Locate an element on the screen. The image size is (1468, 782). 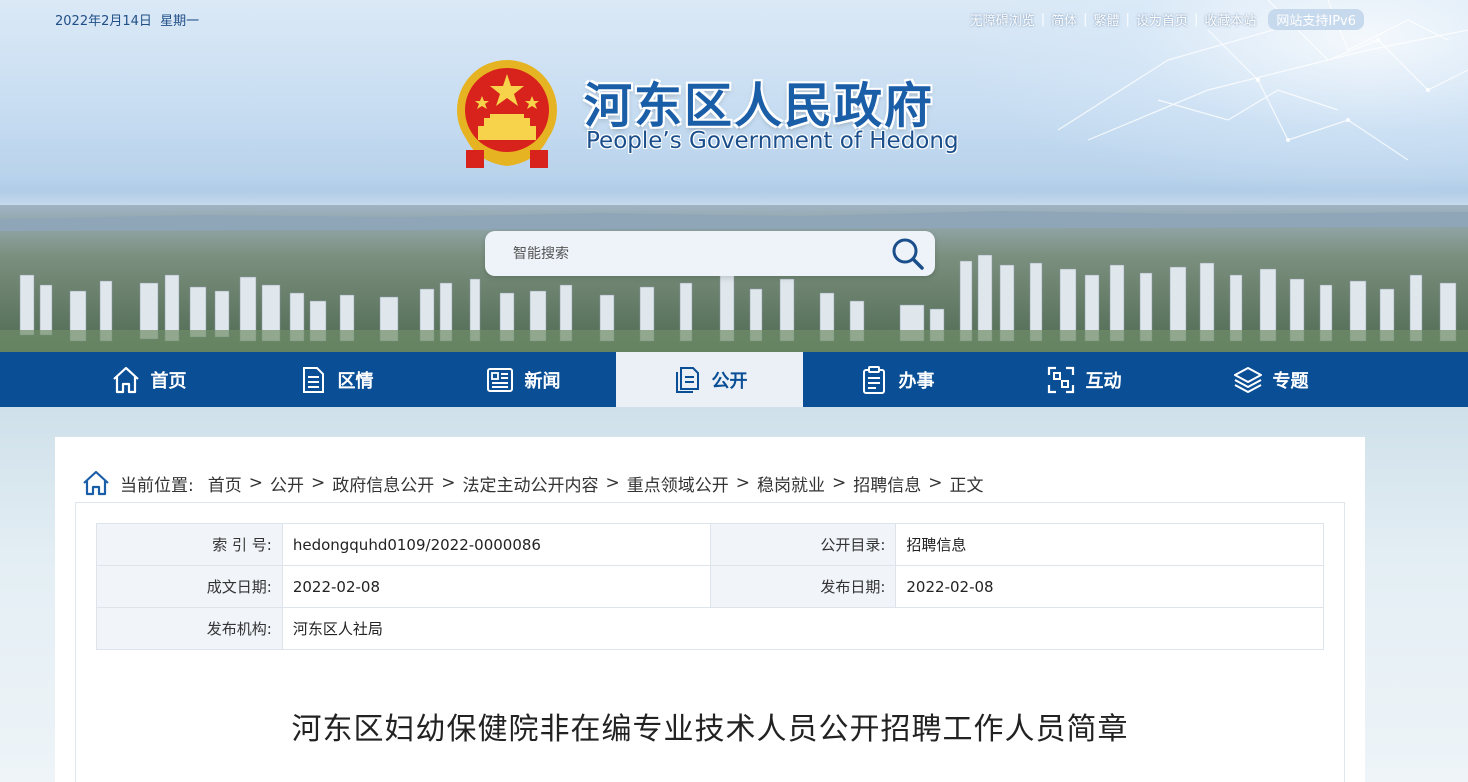
article-title: 河东区妇幼保健院非在编专业技术人员公开招聘工作人员简章 is located at coordinates (710, 729).